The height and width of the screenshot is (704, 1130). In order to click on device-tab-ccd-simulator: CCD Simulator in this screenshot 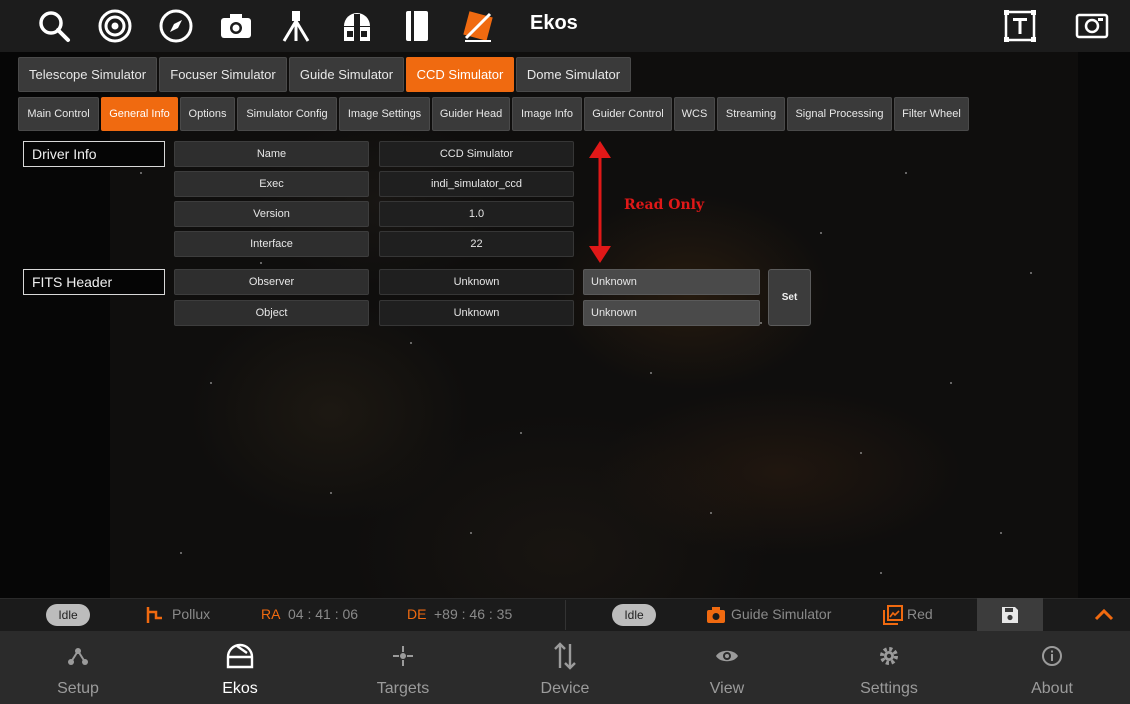, I will do `click(460, 74)`.